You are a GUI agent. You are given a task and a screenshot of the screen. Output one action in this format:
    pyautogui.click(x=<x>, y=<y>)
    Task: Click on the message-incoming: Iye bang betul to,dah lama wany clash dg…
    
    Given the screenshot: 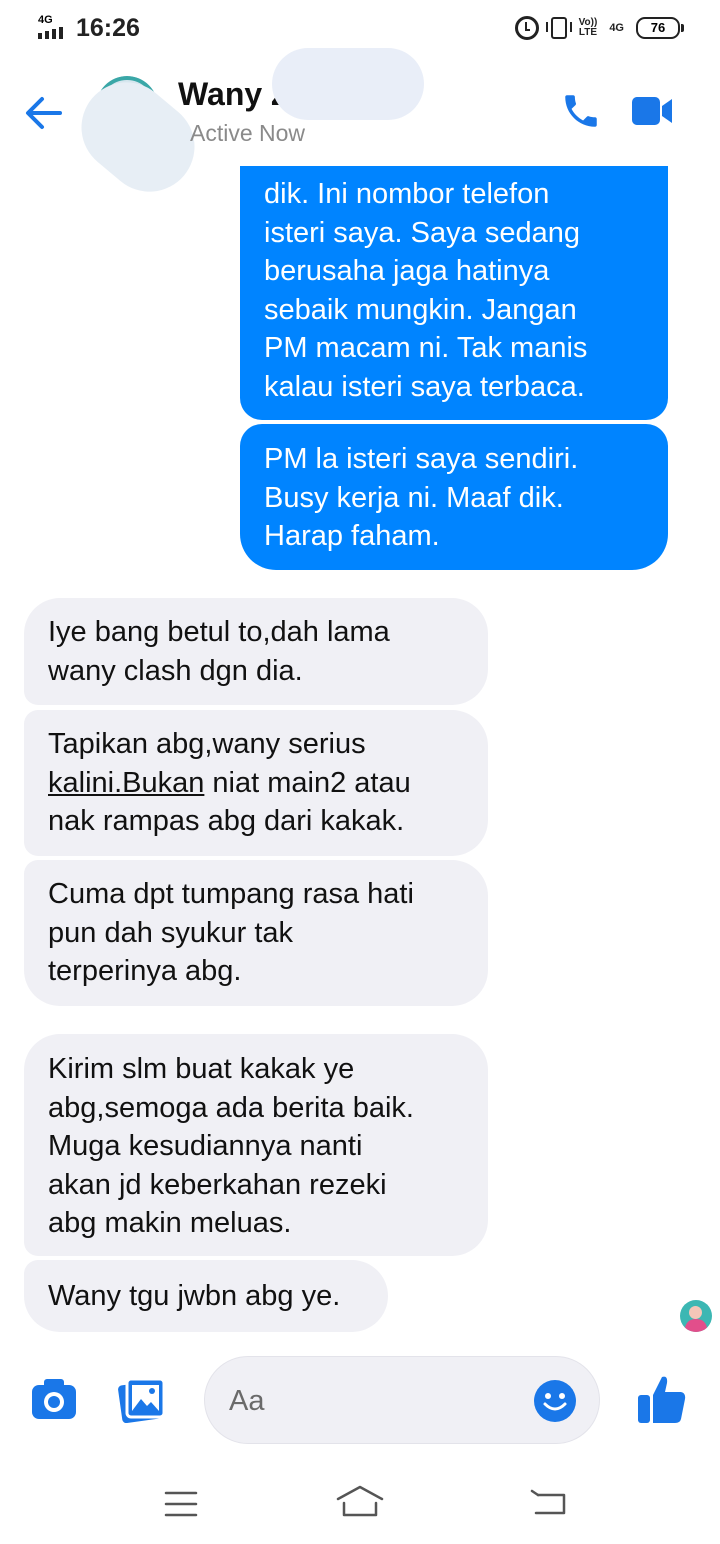 What is the action you would take?
    pyautogui.click(x=256, y=651)
    